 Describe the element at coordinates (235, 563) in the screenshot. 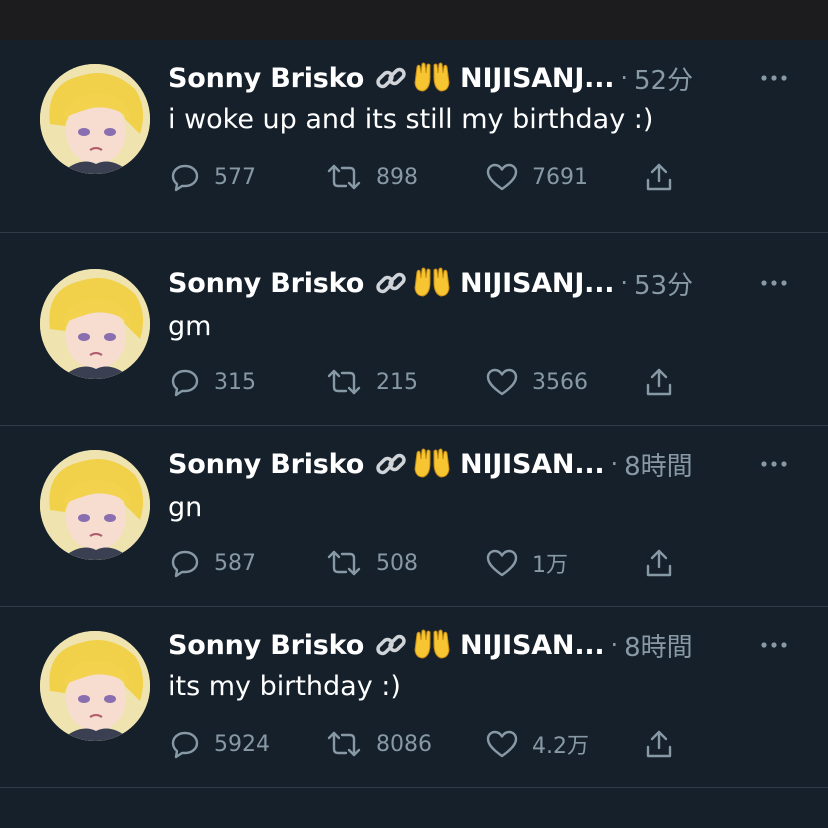

I see `reply-count: 587` at that location.